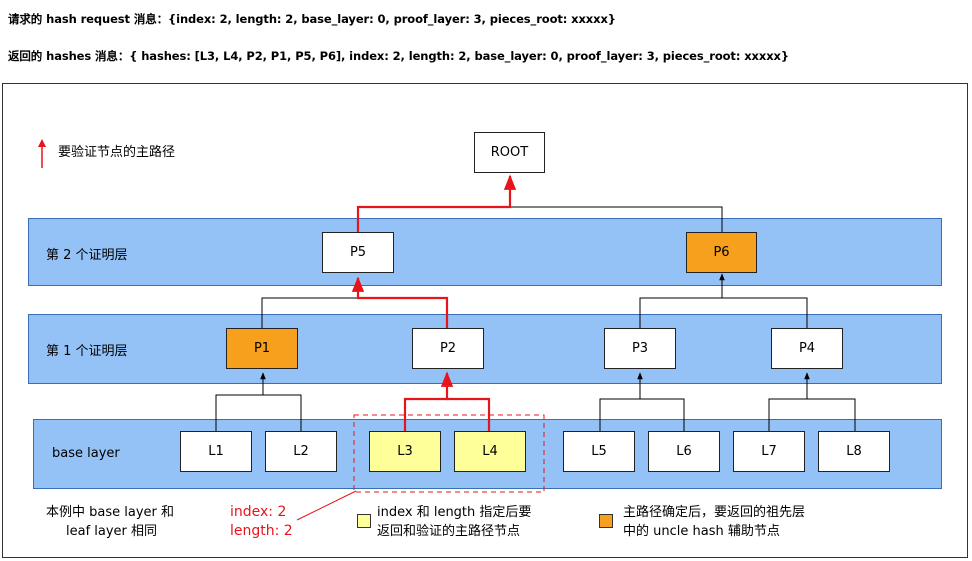 This screenshot has width=972, height=561. What do you see at coordinates (262, 348) in the screenshot?
I see `node-p1: P1` at bounding box center [262, 348].